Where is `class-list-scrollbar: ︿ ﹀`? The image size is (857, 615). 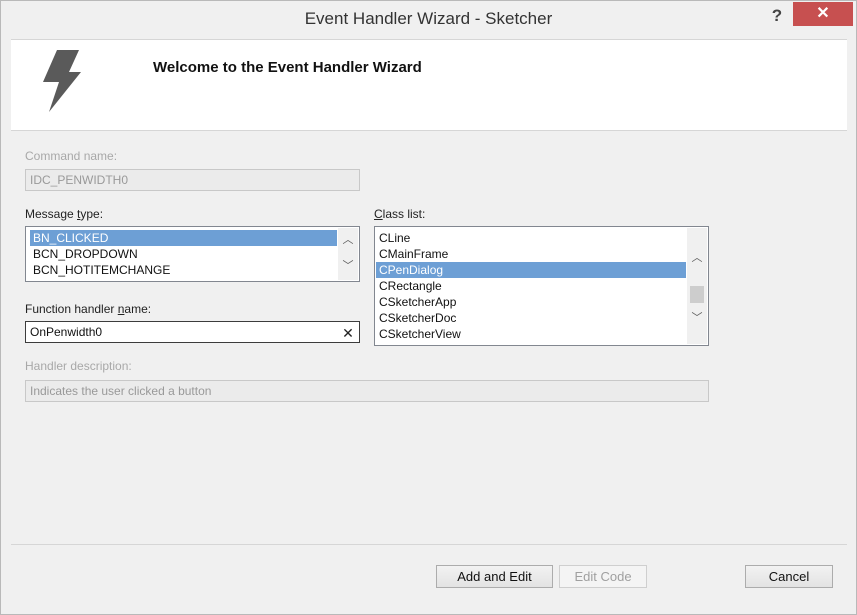
class-list-scrollbar: ︿ ﹀ is located at coordinates (697, 286).